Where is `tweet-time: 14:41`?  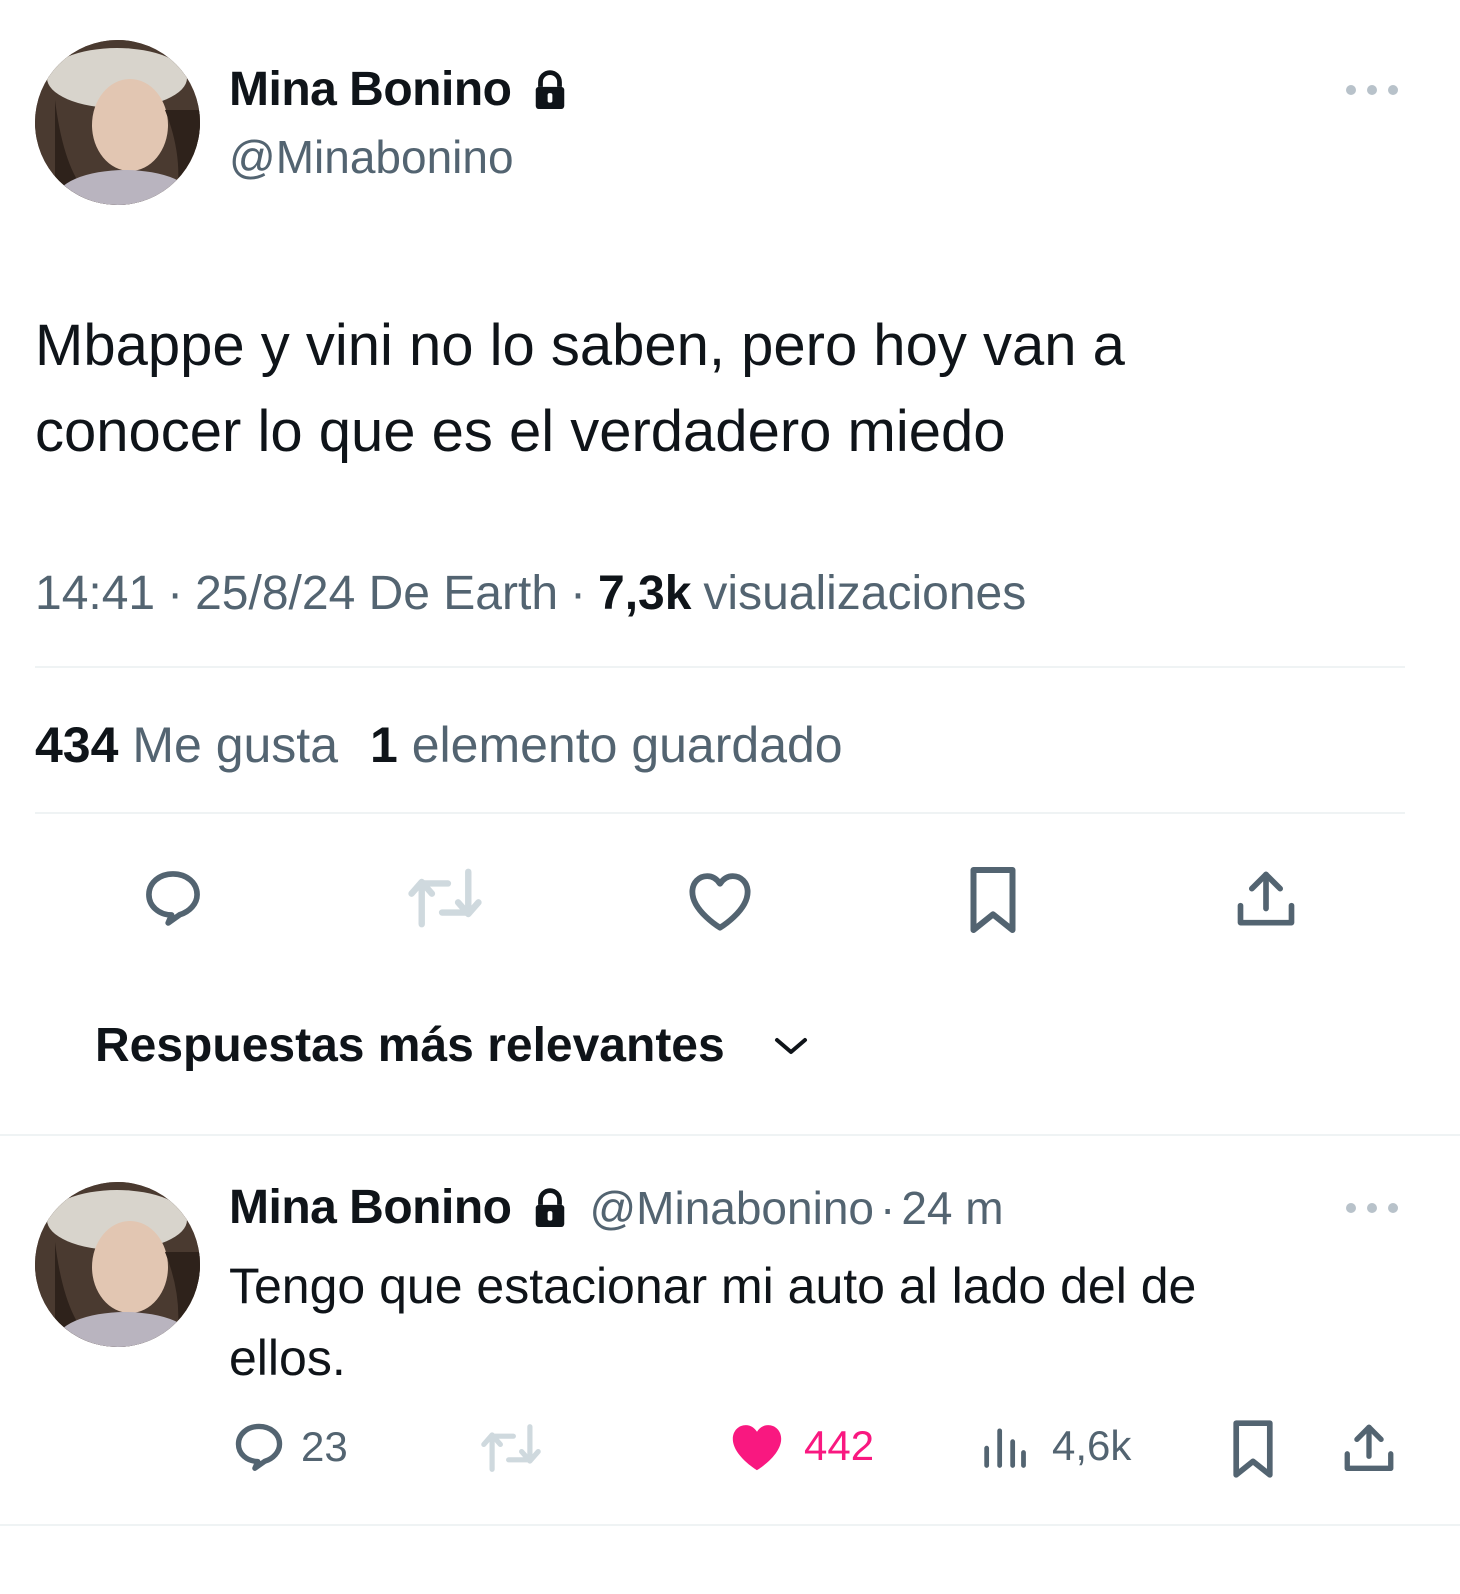 tweet-time: 14:41 is located at coordinates (95, 593).